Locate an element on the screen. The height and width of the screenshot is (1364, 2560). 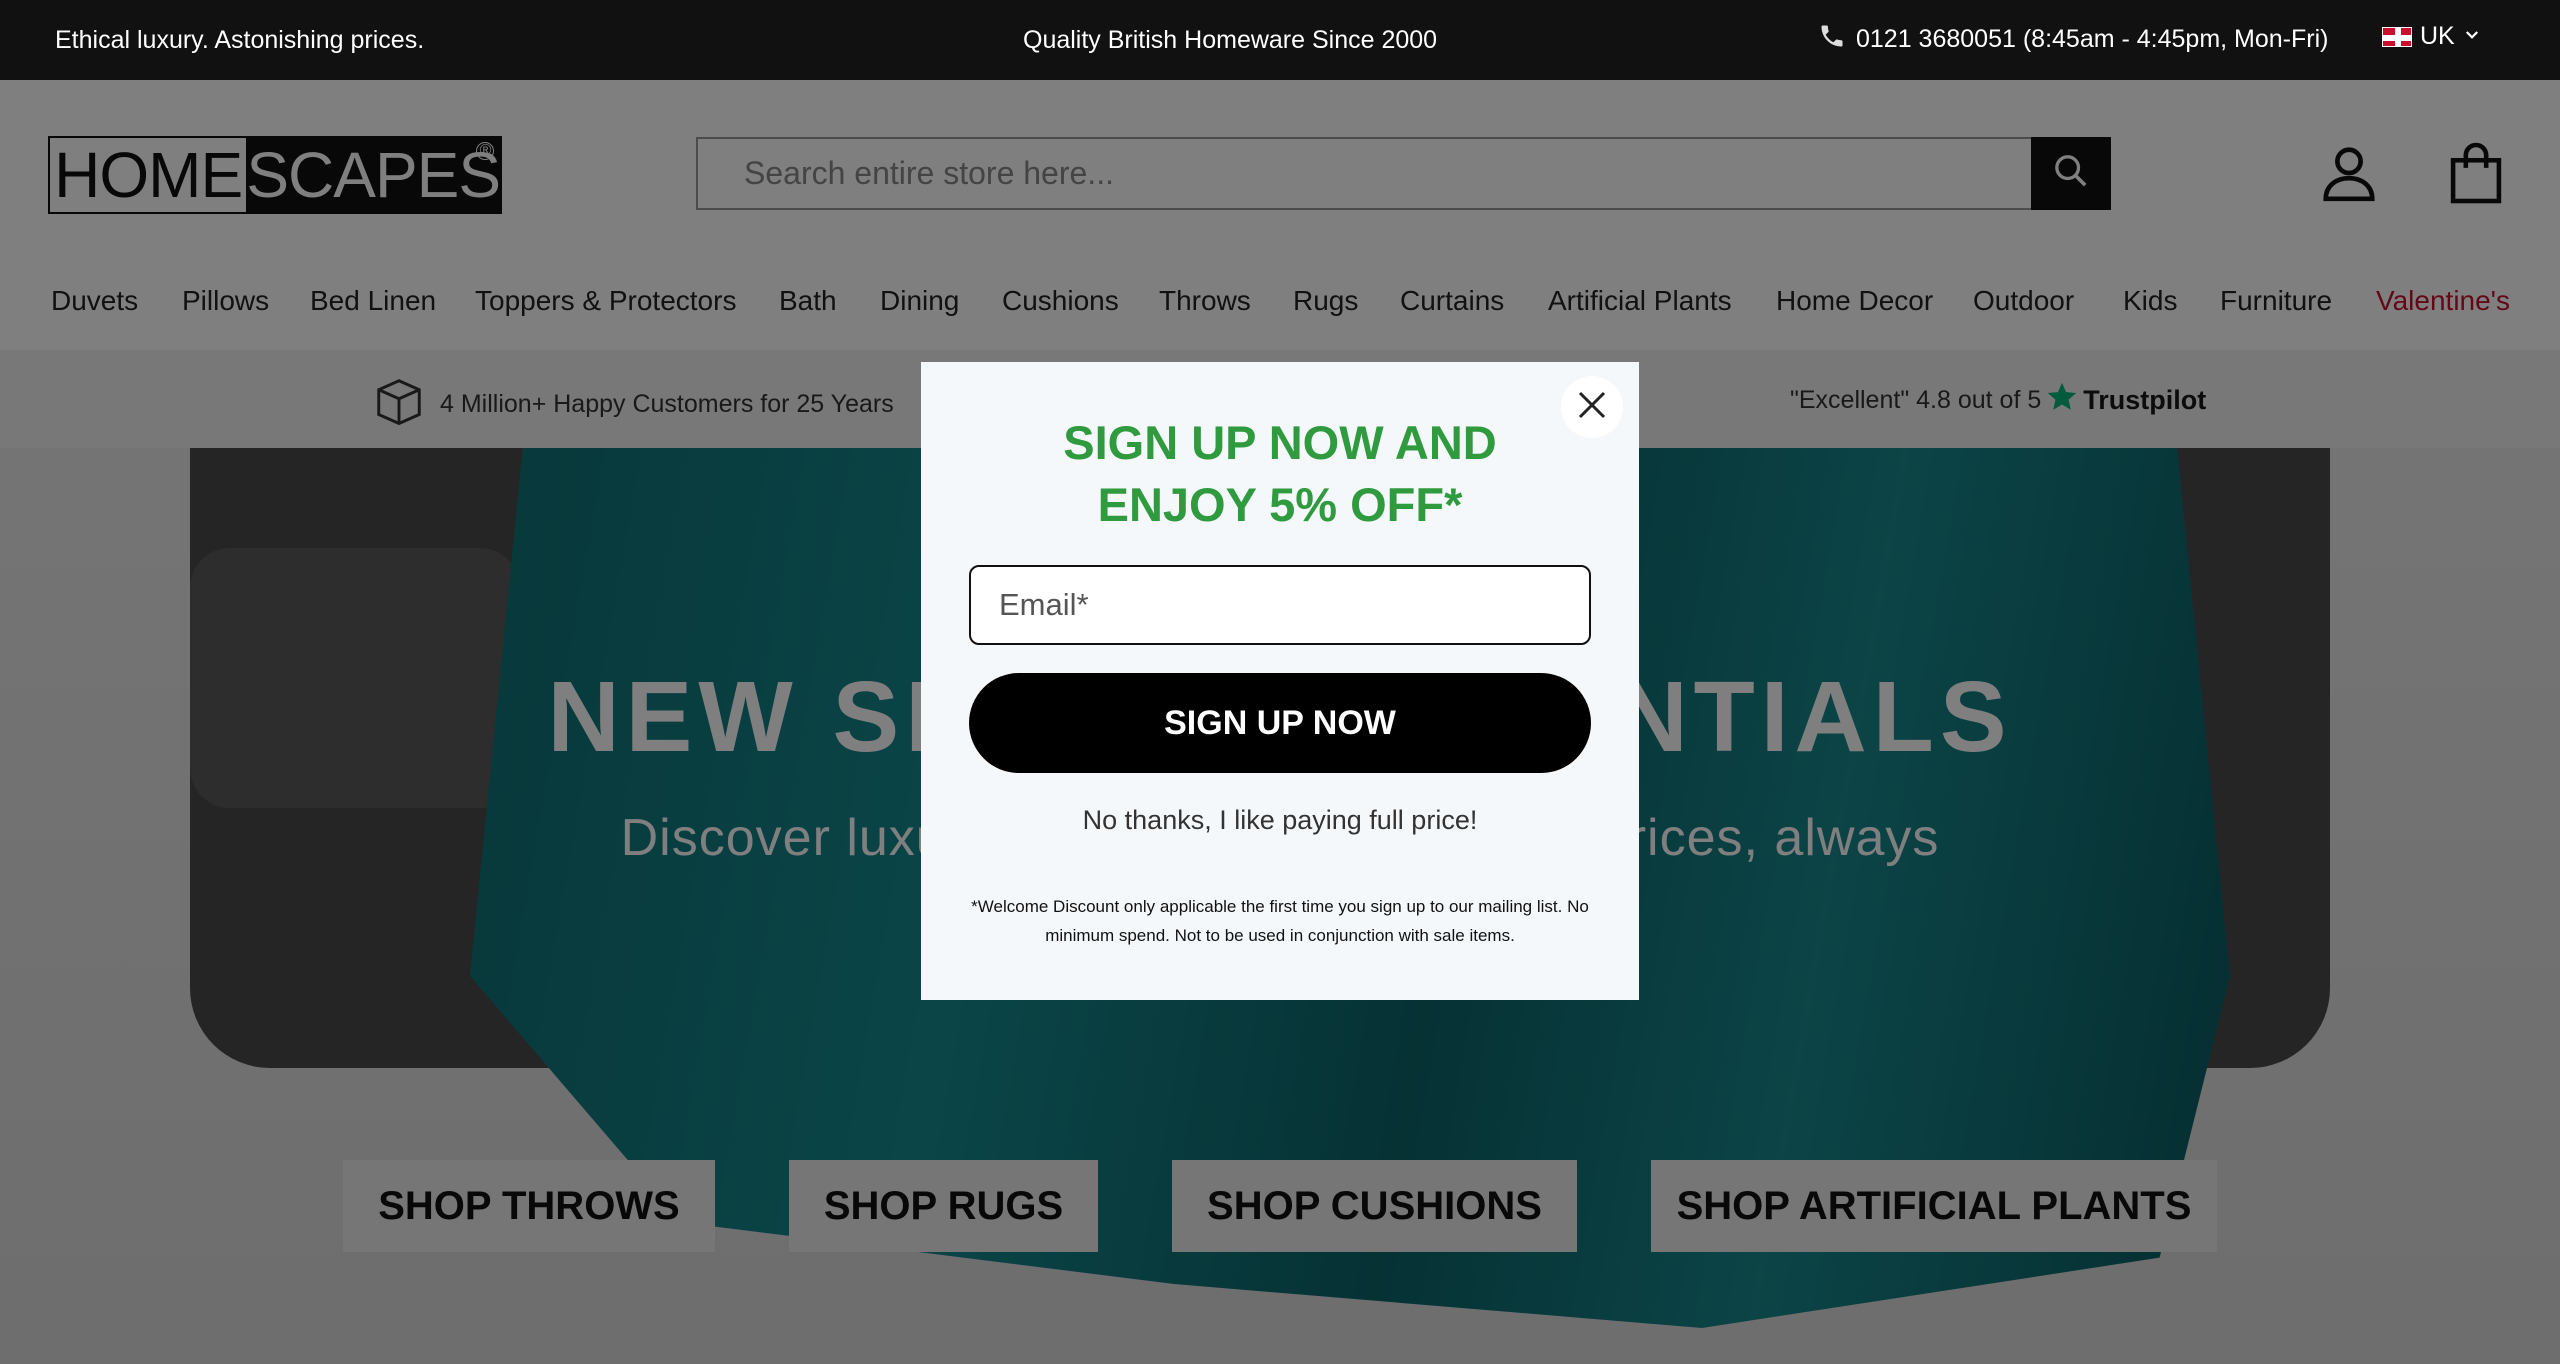
chevron-down-icon is located at coordinates (2472, 36).